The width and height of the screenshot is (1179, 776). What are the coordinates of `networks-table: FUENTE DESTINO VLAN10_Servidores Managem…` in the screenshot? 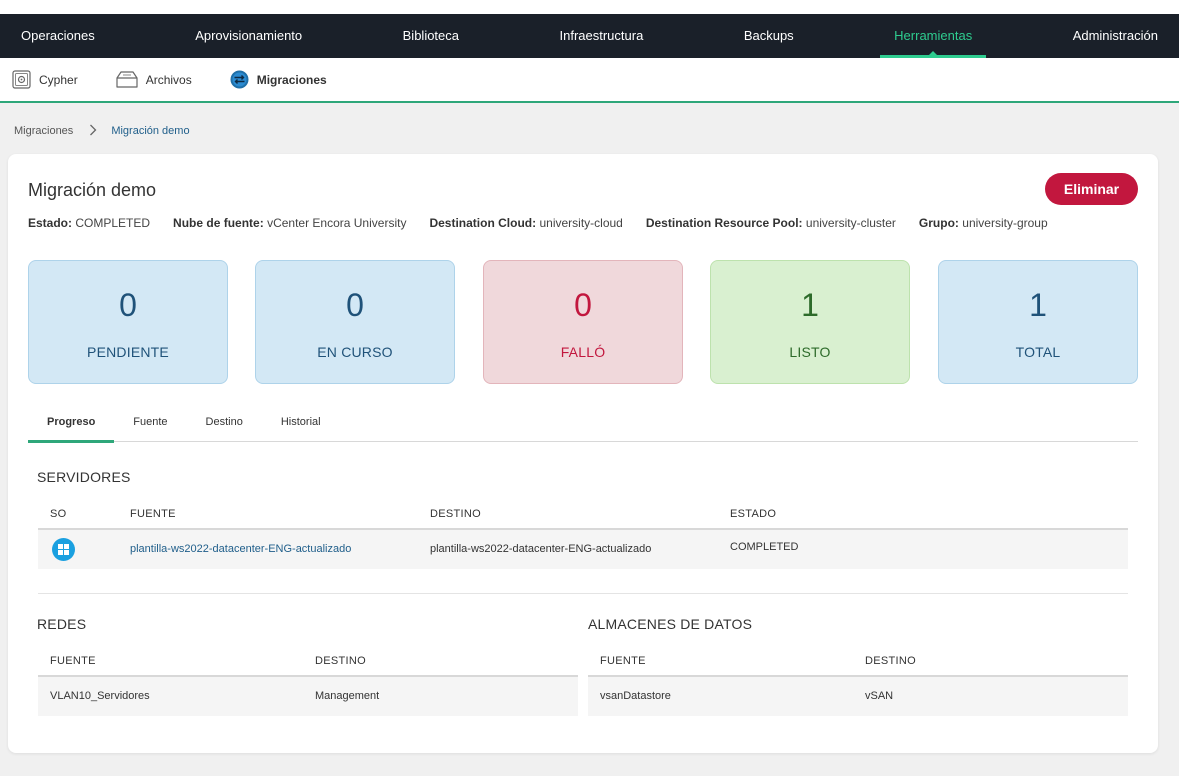 It's located at (308, 682).